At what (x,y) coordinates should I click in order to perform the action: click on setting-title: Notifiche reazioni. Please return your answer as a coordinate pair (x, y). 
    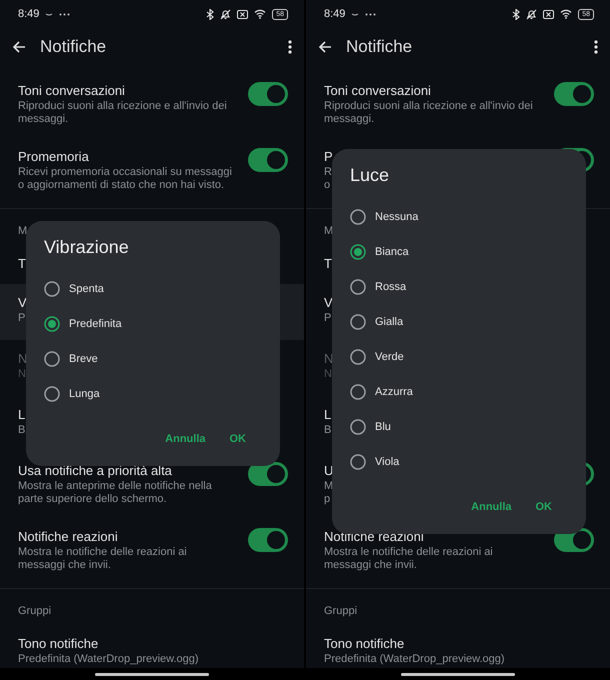
    Looking at the image, I should click on (68, 537).